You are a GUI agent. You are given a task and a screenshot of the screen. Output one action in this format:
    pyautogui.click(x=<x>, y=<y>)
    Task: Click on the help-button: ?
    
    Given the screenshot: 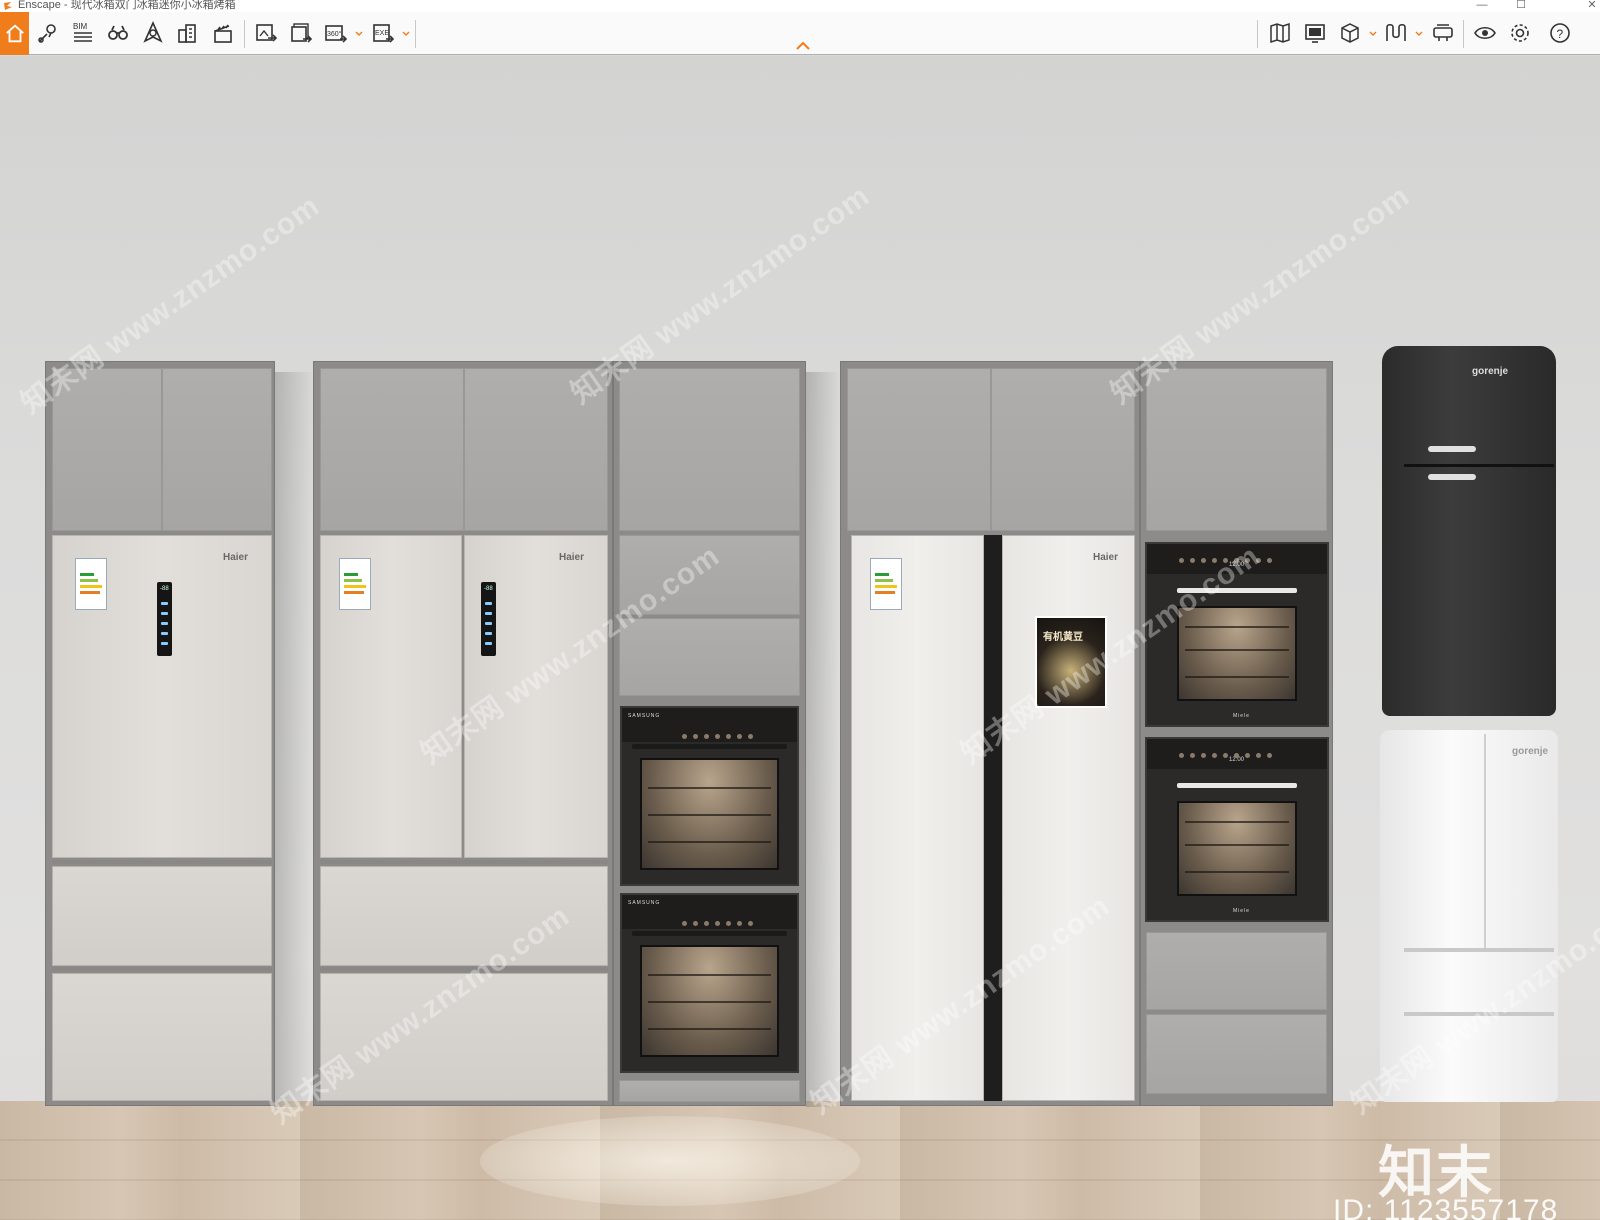 What is the action you would take?
    pyautogui.click(x=1560, y=33)
    